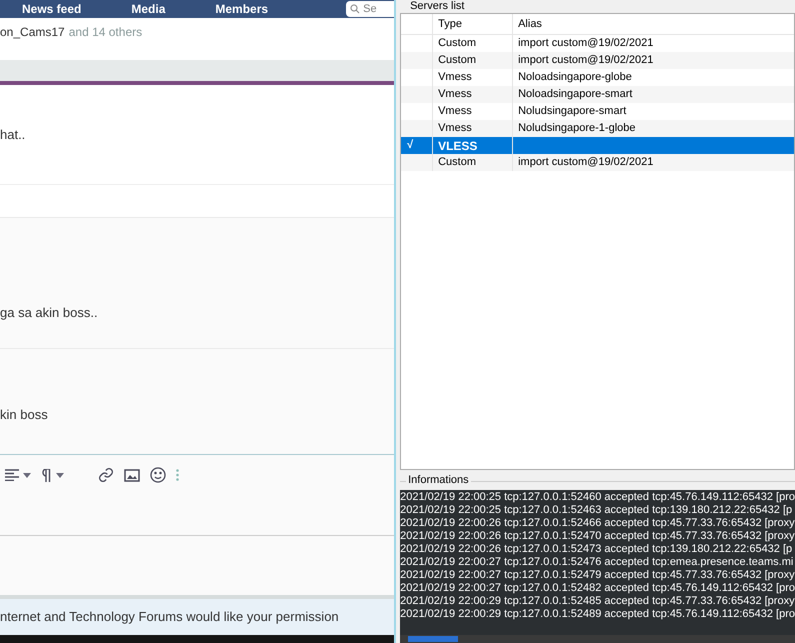  What do you see at coordinates (148, 9) in the screenshot?
I see `nav-link: Media` at bounding box center [148, 9].